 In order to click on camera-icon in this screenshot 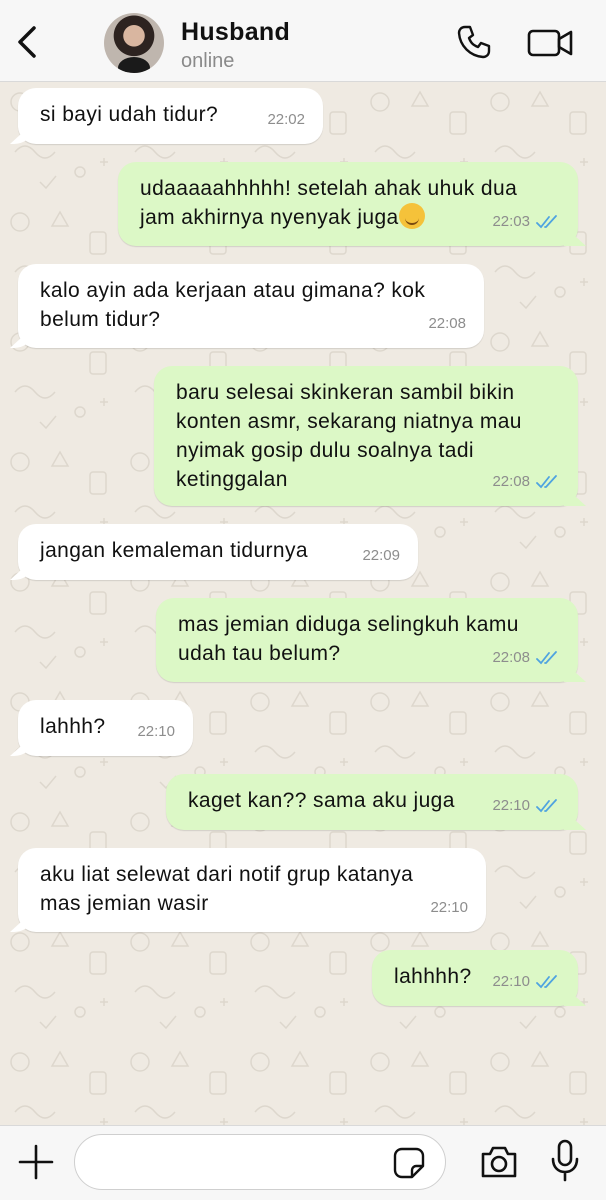, I will do `click(499, 1162)`.